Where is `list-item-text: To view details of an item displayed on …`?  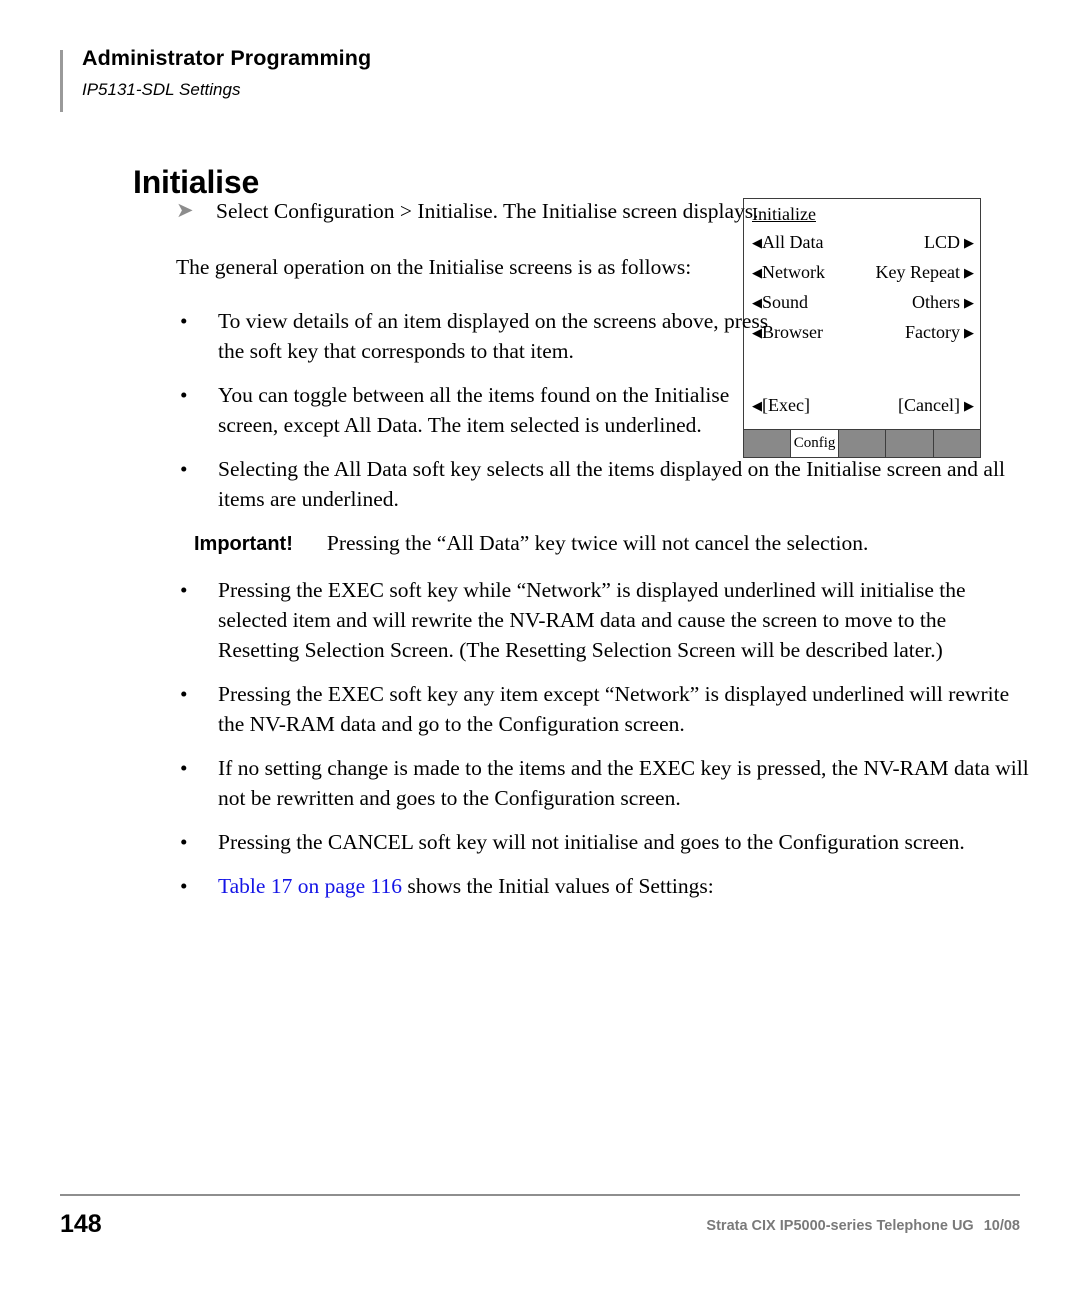 list-item-text: To view details of an item displayed on … is located at coordinates (493, 336).